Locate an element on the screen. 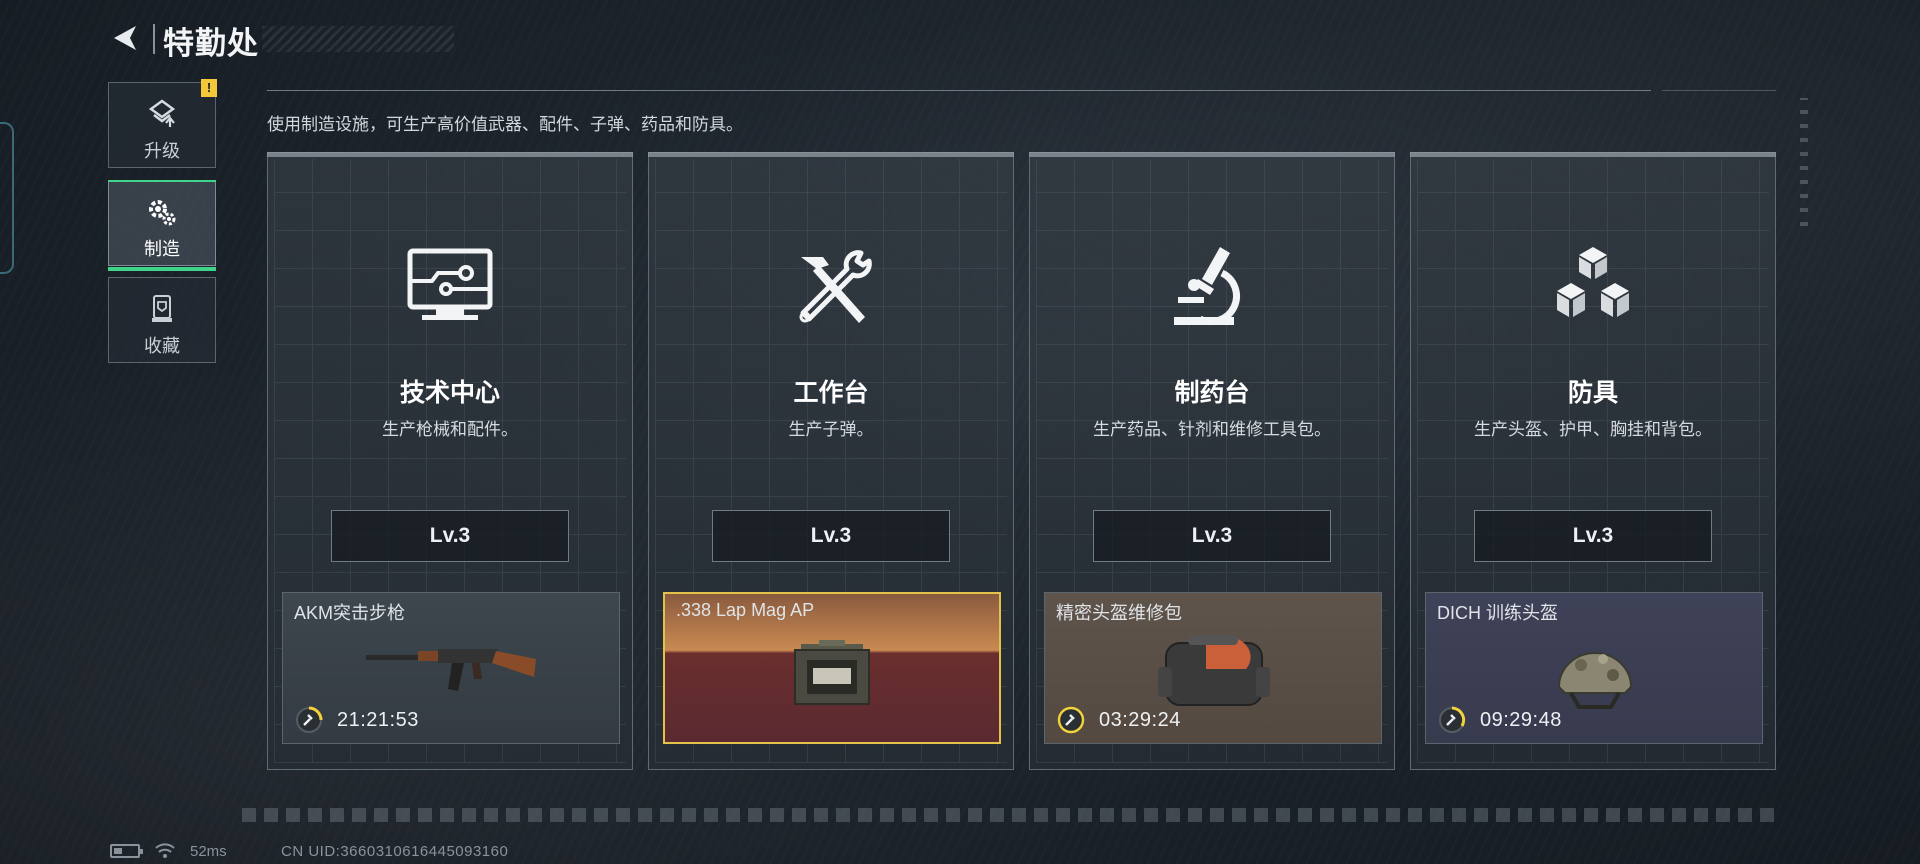 Image resolution: width=1920 pixels, height=864 pixels. facility-card-pharmacy: 制药台 生产药品、针剂和维修工具包。 Lv.3 精密头盔维修包 03:29:24 is located at coordinates (1212, 461).